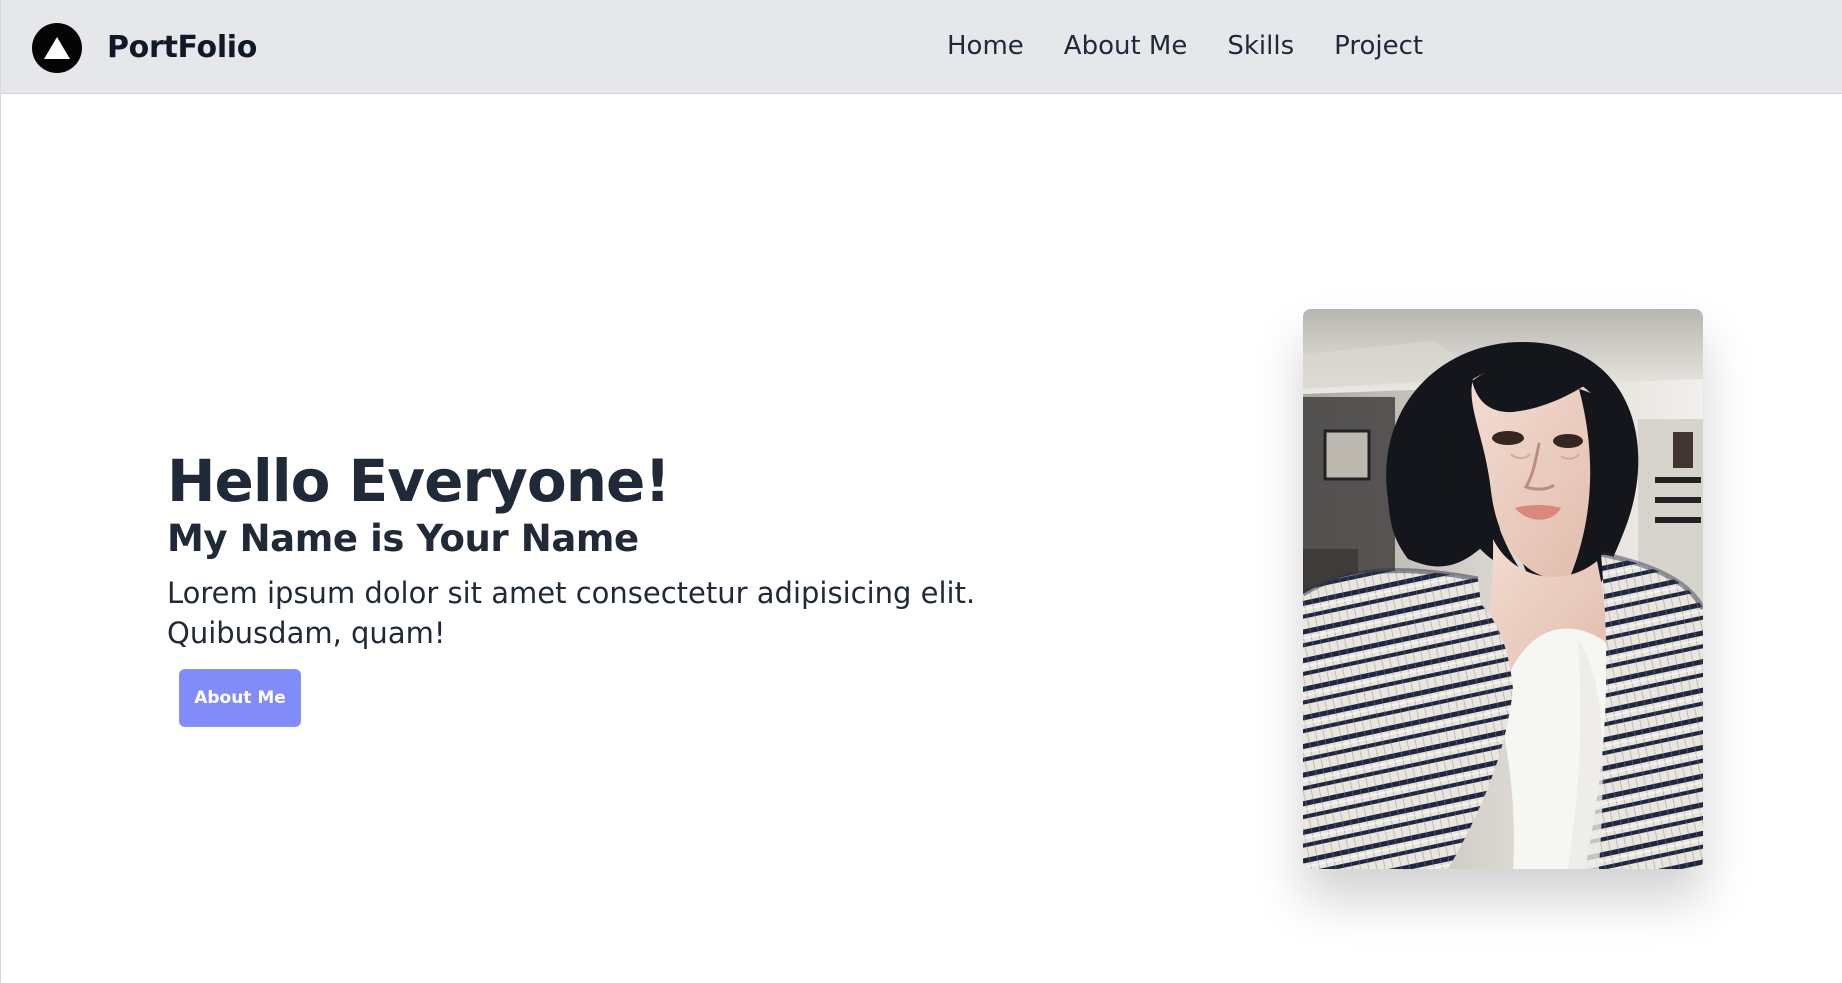 This screenshot has height=983, width=1842. I want to click on main-navigation: Home About Me Skills Project, so click(1185, 46).